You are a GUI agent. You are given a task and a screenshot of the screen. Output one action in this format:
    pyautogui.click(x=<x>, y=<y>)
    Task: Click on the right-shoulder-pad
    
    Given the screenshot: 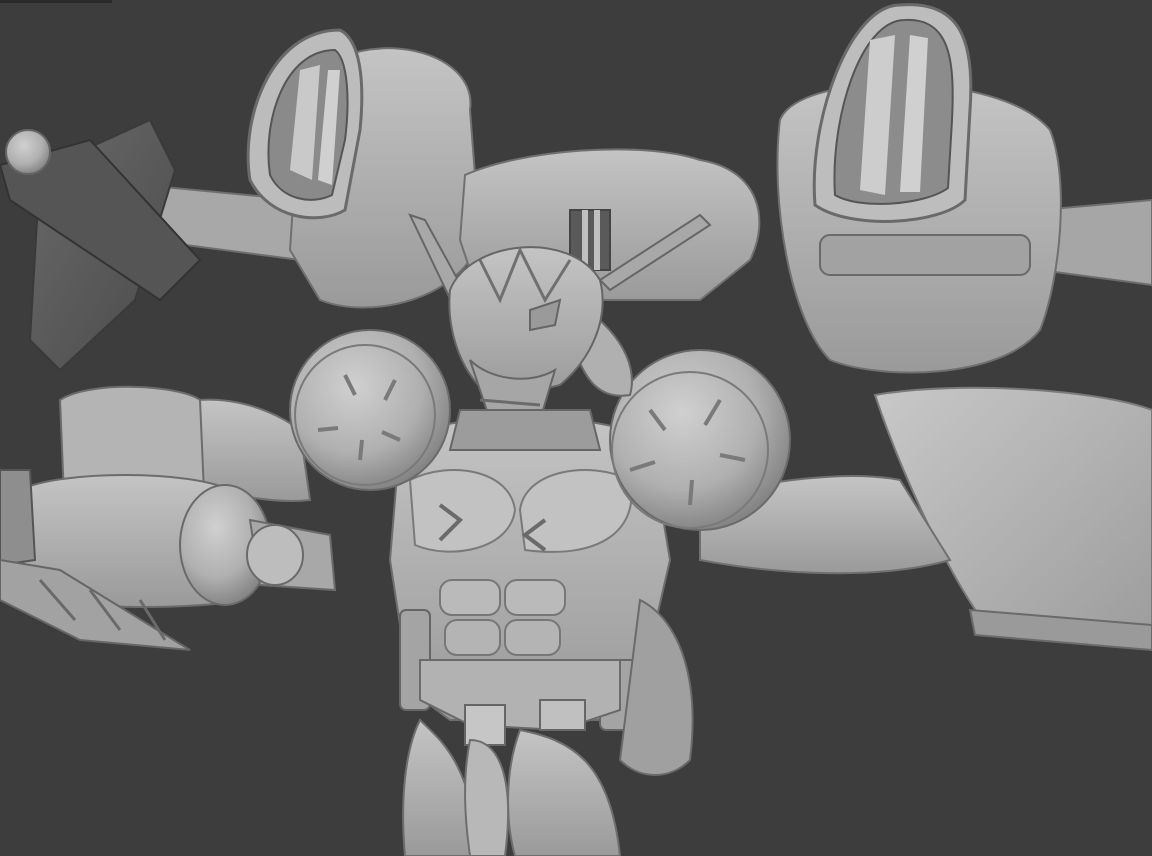 What is the action you would take?
    pyautogui.click(x=700, y=440)
    